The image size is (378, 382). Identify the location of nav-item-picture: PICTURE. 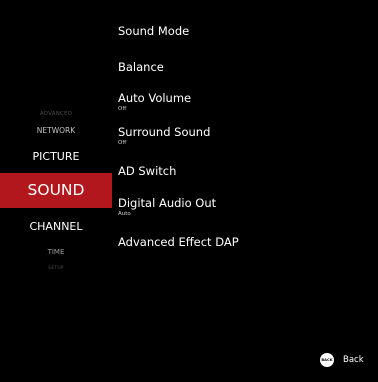
(56, 156).